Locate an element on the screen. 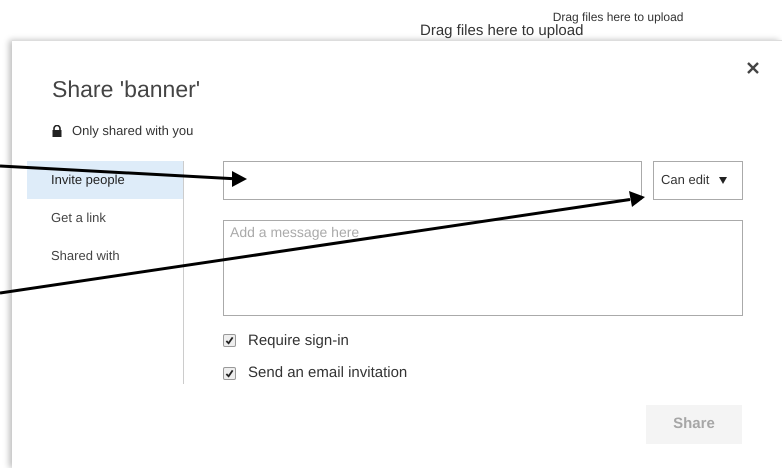  message-field: Add a message here is located at coordinates (483, 268).